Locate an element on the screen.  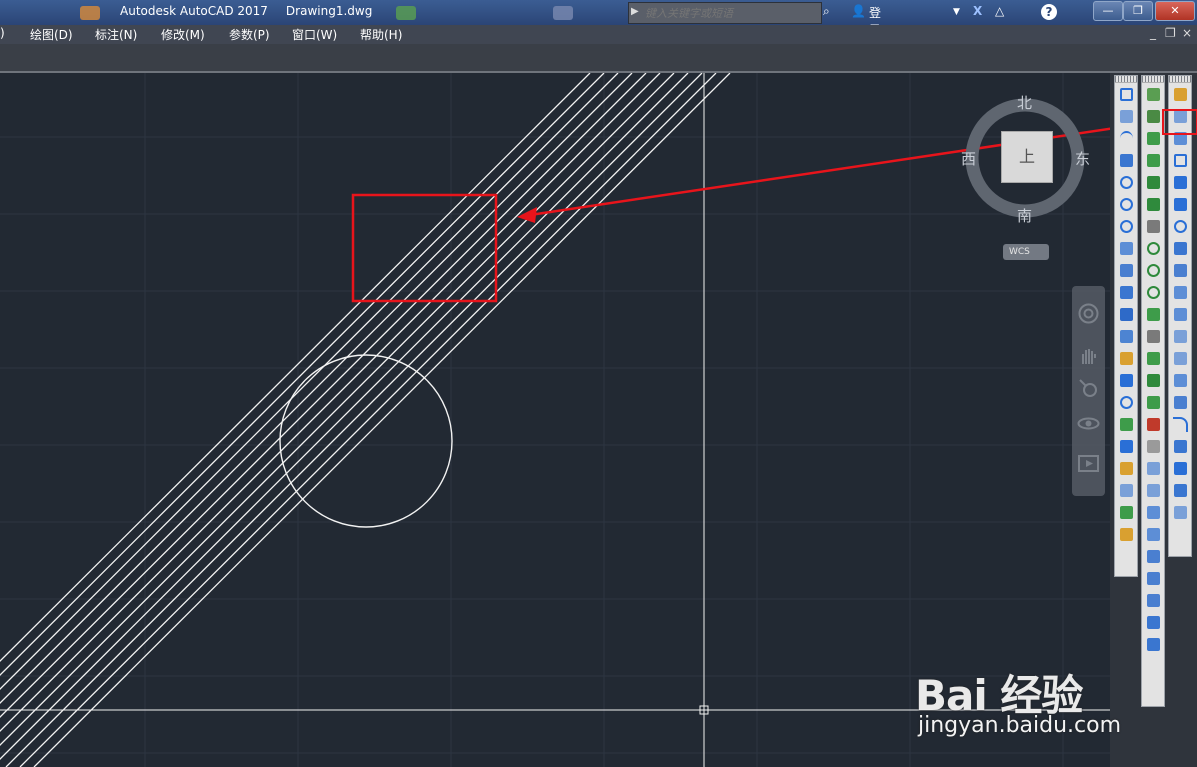
user-icon: 👤 is located at coordinates (858, 11).